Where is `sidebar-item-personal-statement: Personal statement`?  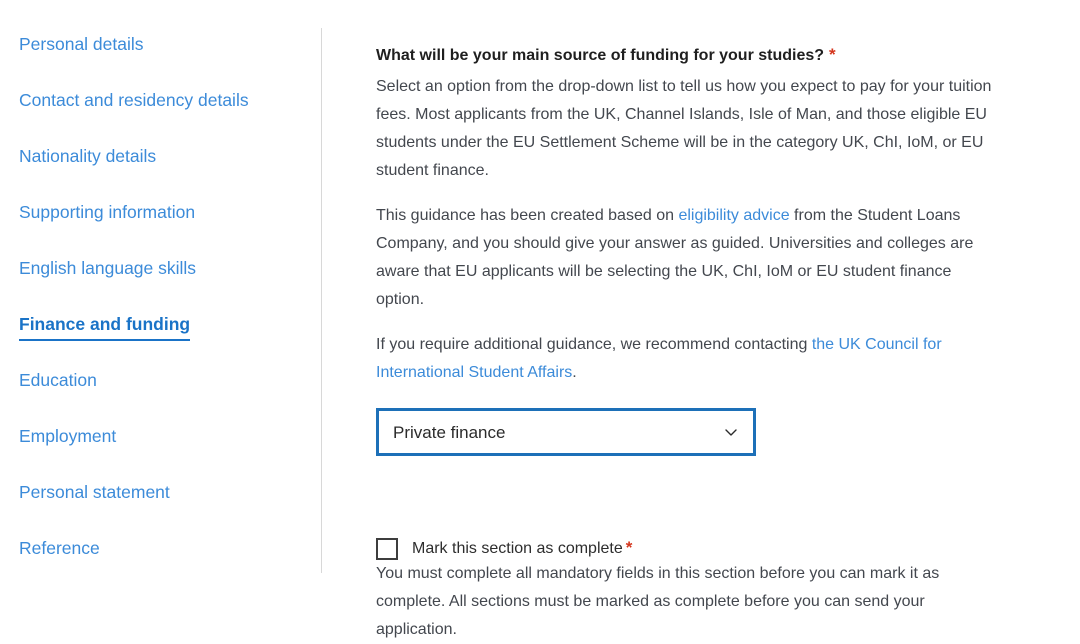 sidebar-item-personal-statement: Personal statement is located at coordinates (94, 492).